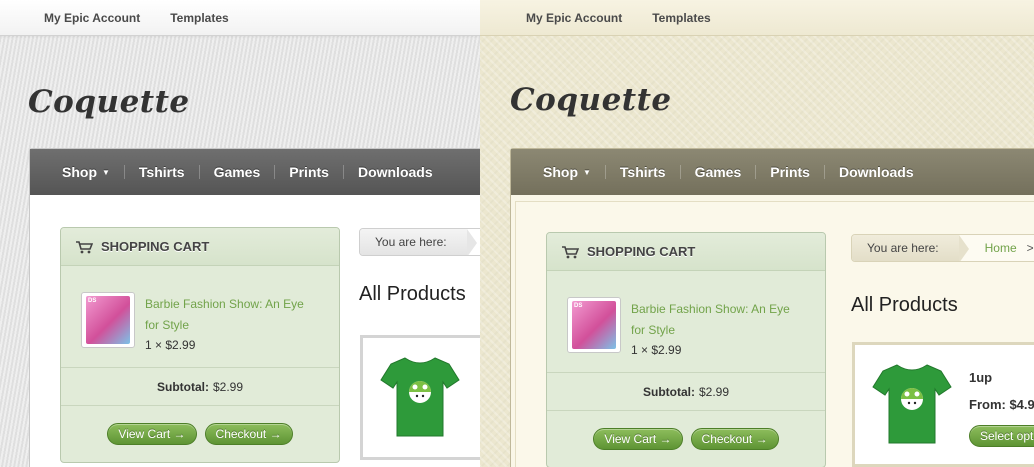  What do you see at coordinates (980, 377) in the screenshot?
I see `product-name: 1up` at bounding box center [980, 377].